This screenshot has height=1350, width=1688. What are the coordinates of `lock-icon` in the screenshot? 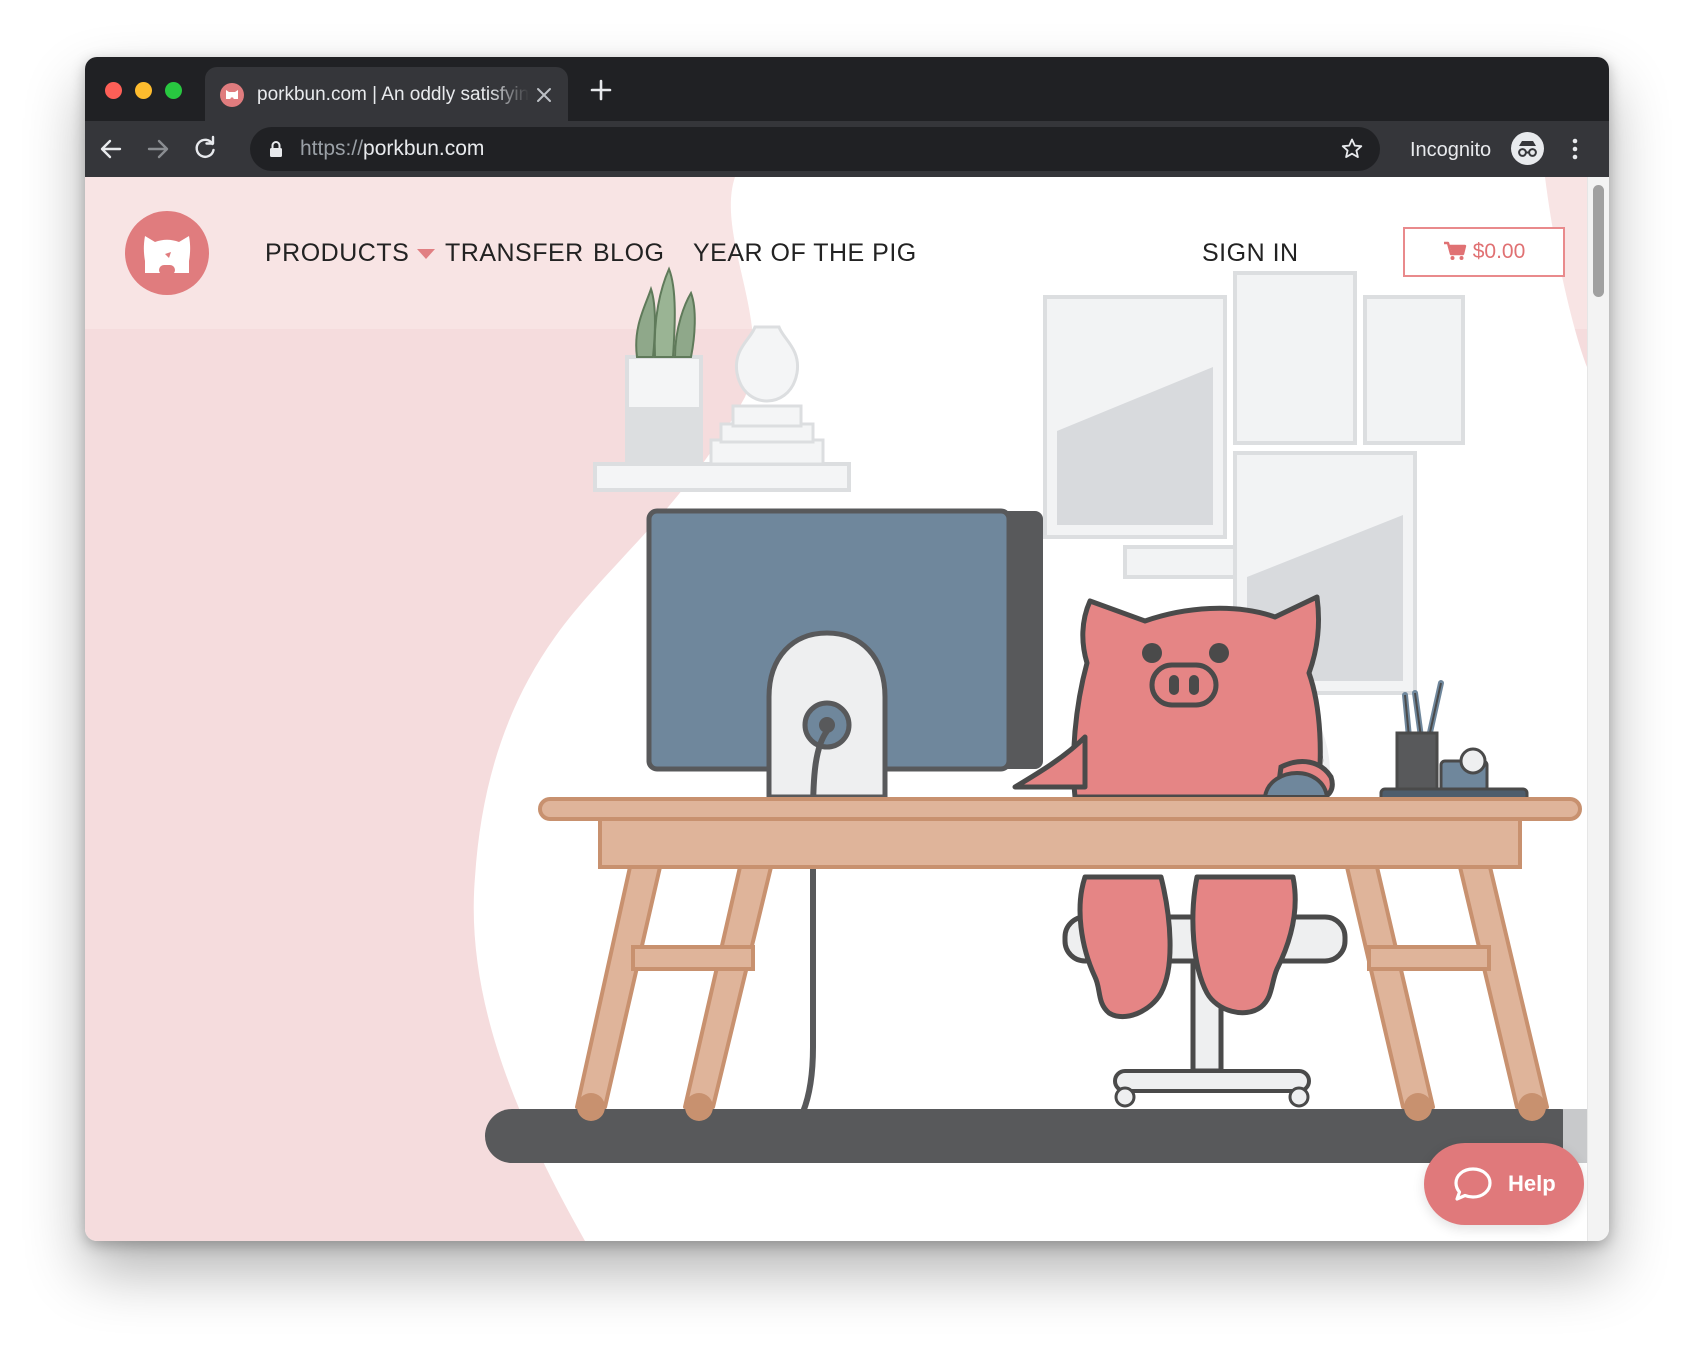 It's located at (276, 149).